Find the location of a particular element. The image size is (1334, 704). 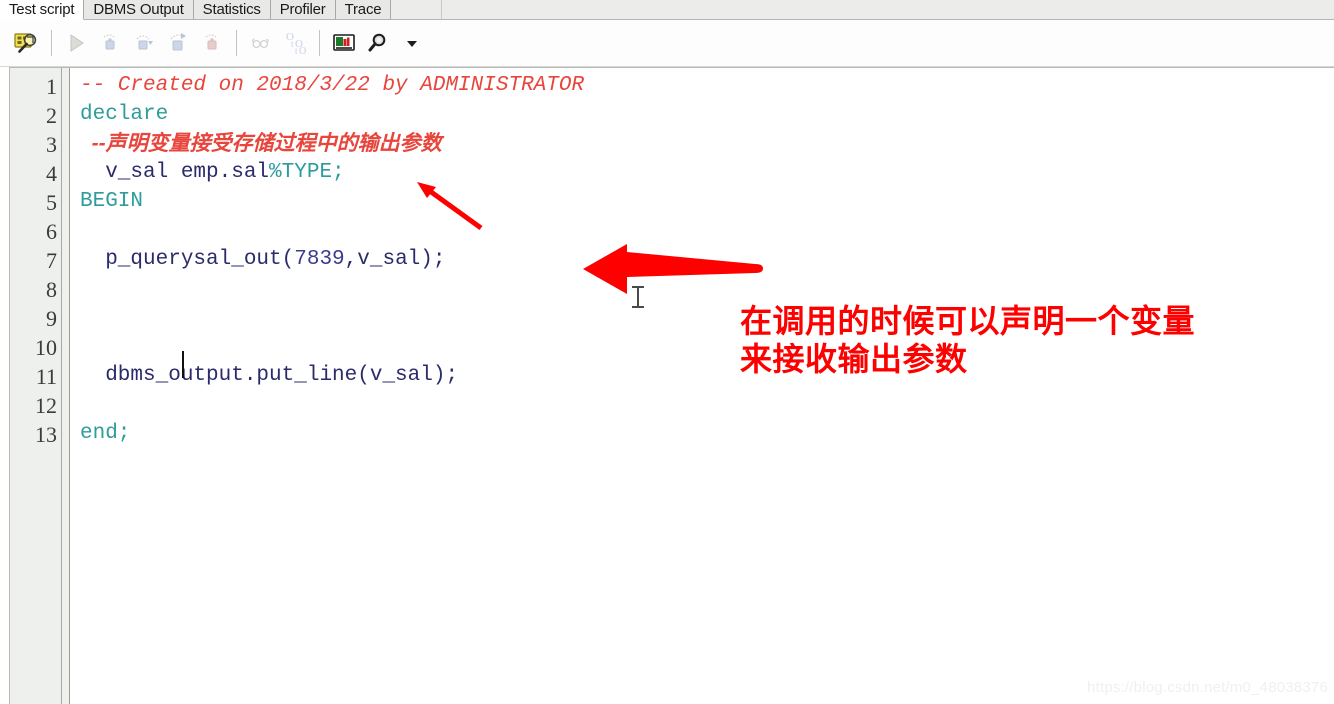

code-token: -- Created on 2018/3/22 by ADMINISTRATOR is located at coordinates (332, 85).